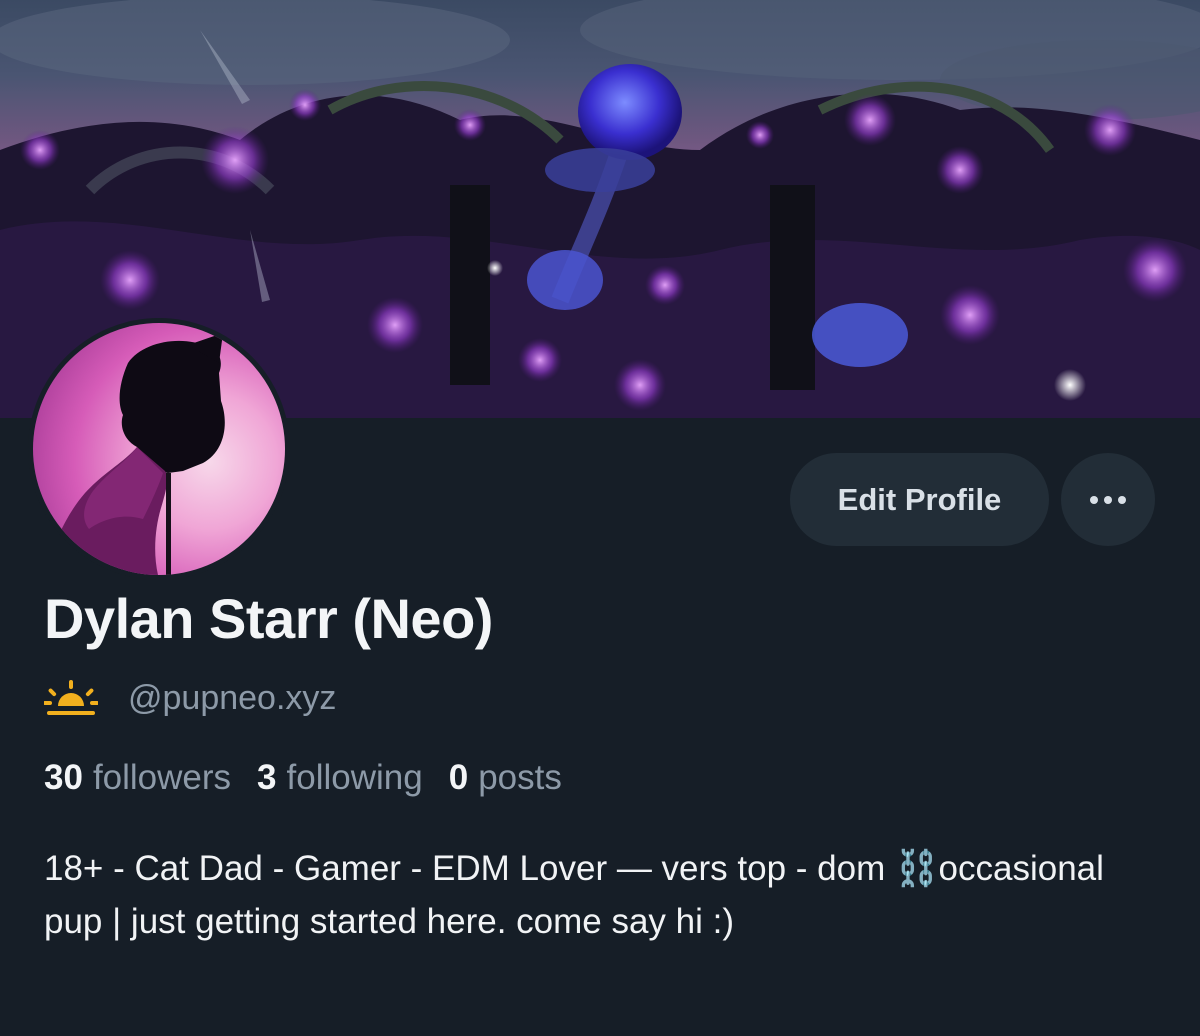  I want to click on more-options-button, so click(1108, 499).